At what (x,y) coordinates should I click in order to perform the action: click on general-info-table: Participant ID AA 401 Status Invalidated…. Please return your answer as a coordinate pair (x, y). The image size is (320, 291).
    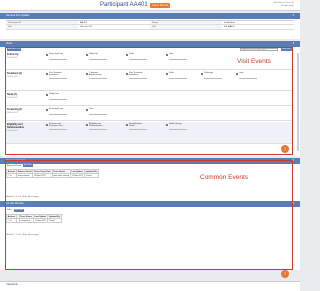
    Looking at the image, I should click on (150, 24).